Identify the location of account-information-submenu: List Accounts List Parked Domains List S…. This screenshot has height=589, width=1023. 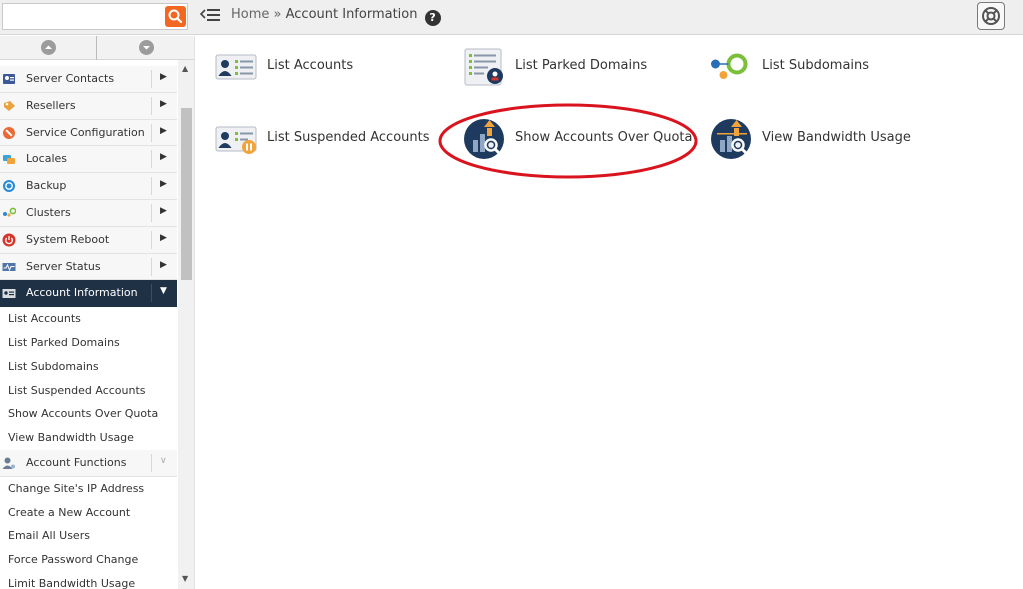
(88, 378).